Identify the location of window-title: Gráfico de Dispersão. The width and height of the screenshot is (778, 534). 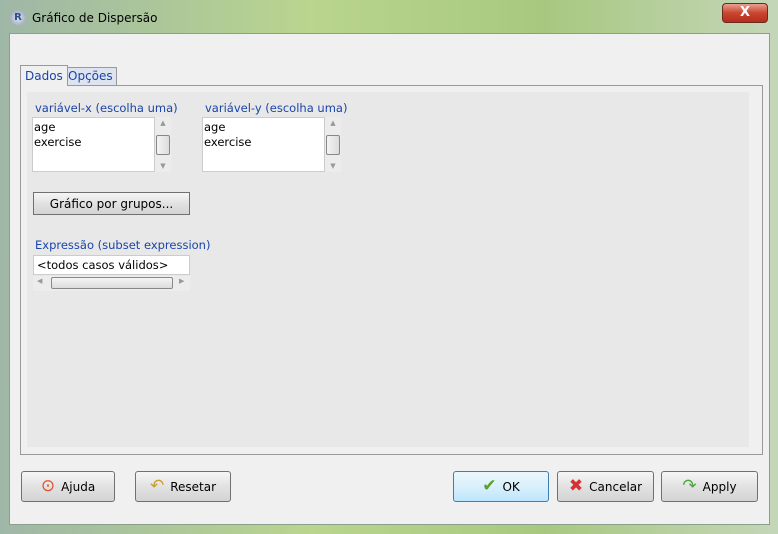
(95, 18).